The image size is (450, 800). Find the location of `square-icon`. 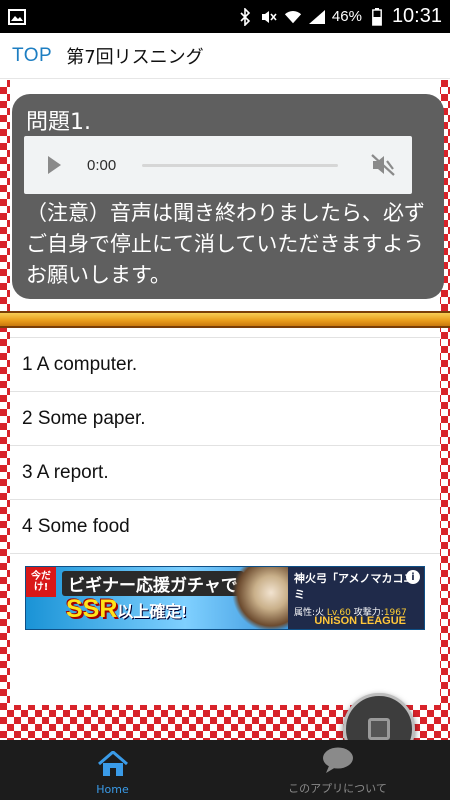

square-icon is located at coordinates (379, 729).